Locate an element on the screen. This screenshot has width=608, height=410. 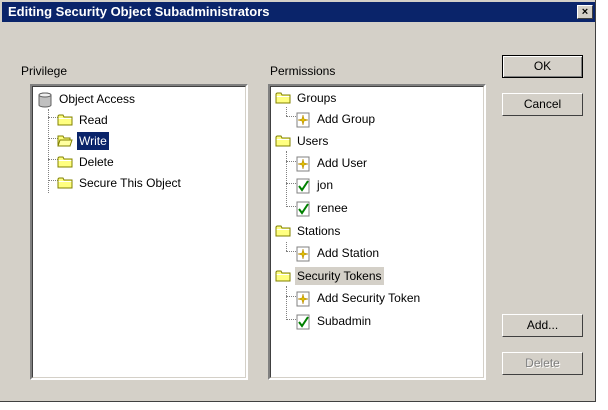
close-button: × is located at coordinates (585, 12).